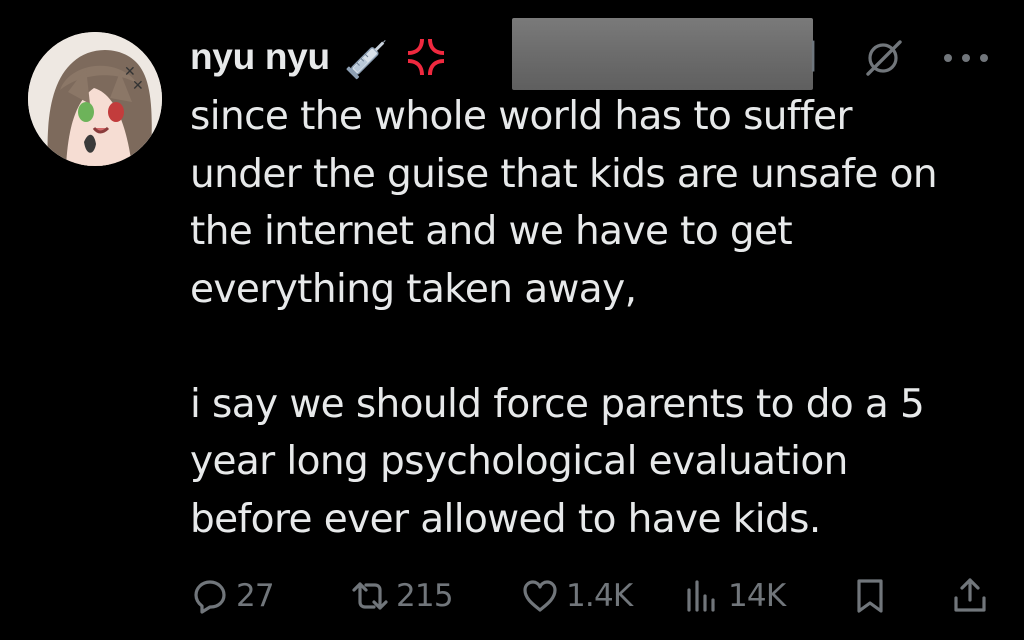 The image size is (1024, 640). I want to click on avatar-image: ✕ ✕, so click(95, 99).